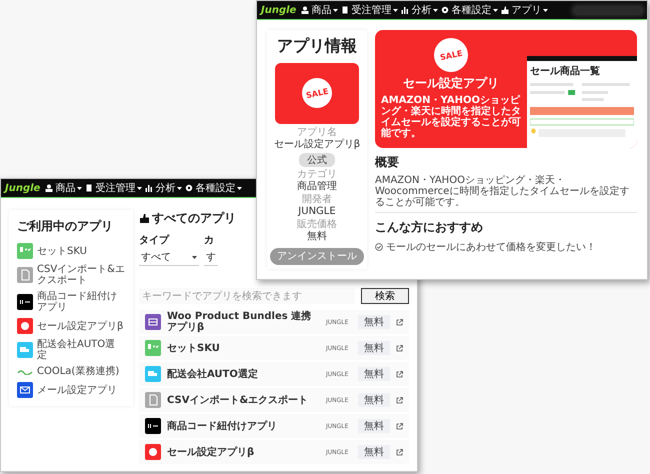  Describe the element at coordinates (317, 224) in the screenshot. I see `field-label: 販売価格` at that location.